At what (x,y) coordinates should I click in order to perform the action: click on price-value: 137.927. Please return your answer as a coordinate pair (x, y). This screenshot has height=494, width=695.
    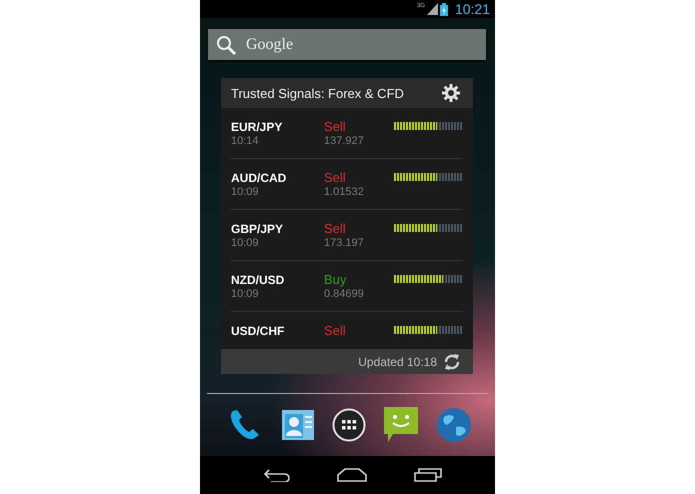
    Looking at the image, I should click on (344, 141).